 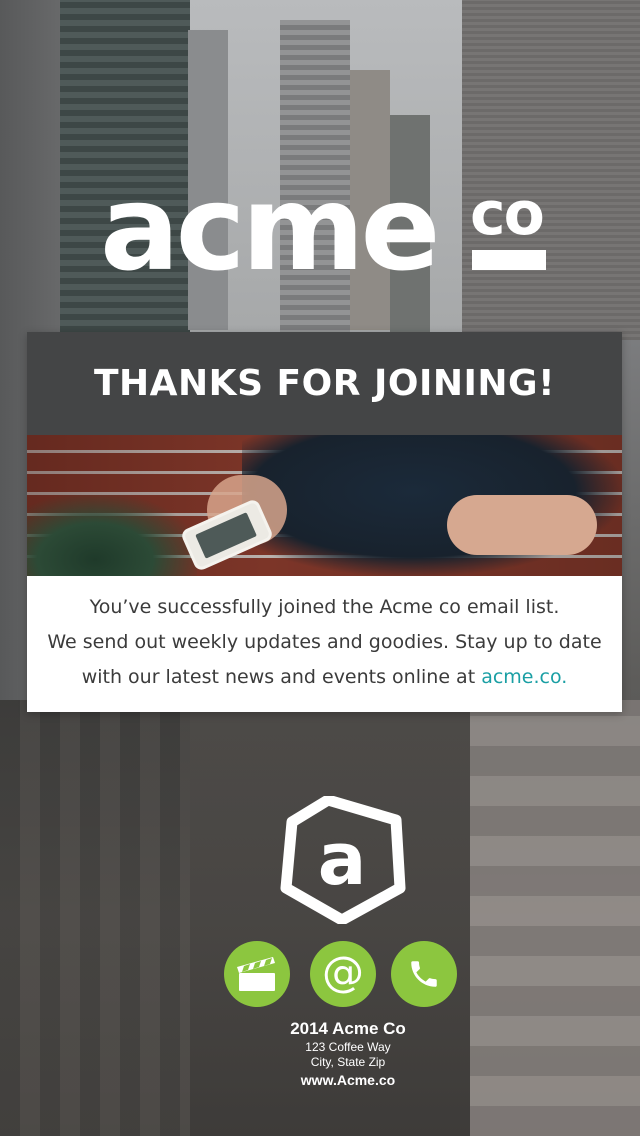 I want to click on card-title: THANKS FOR JOINING!, so click(x=324, y=383).